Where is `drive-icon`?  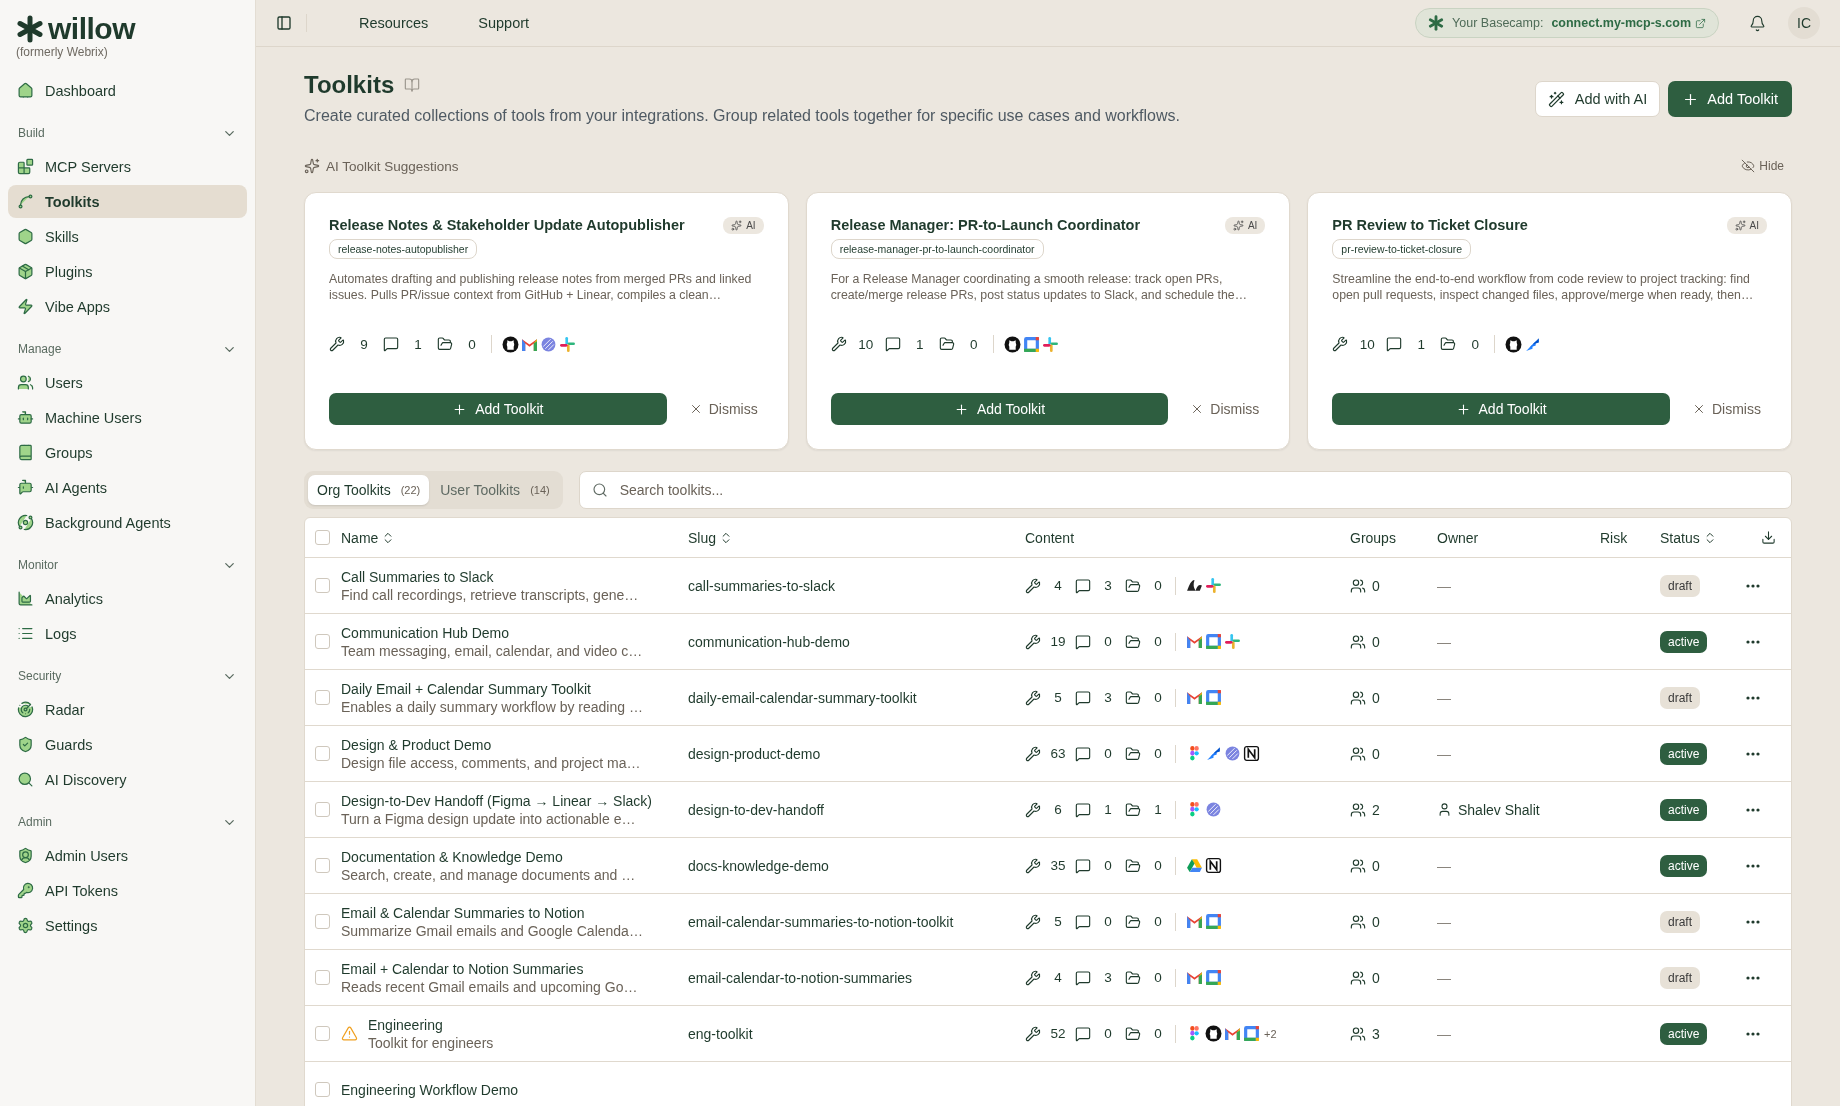
drive-icon is located at coordinates (1194, 865).